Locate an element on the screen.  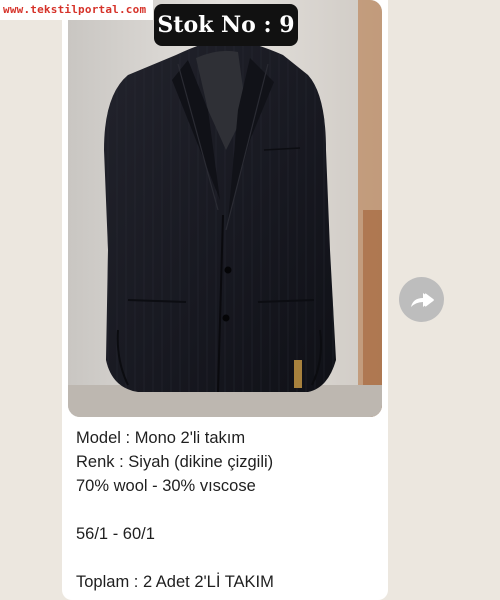
sizes-line: 56/1 - 60/1 is located at coordinates (115, 534).